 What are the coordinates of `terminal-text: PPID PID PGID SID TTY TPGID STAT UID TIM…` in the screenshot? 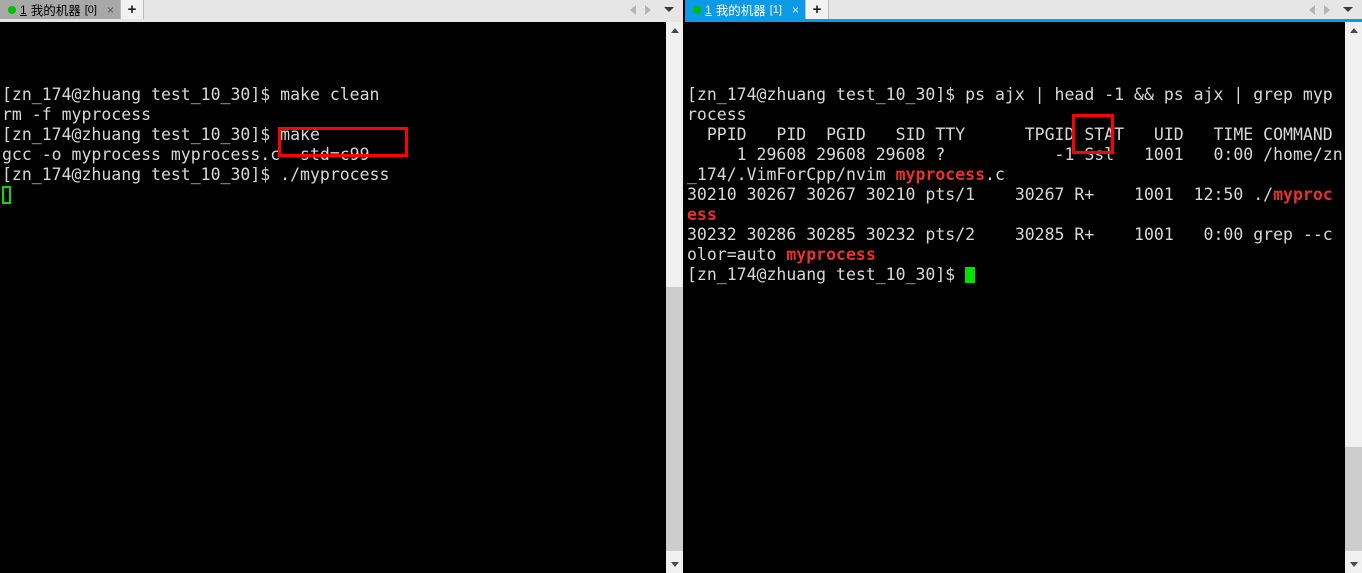 It's located at (1010, 134).